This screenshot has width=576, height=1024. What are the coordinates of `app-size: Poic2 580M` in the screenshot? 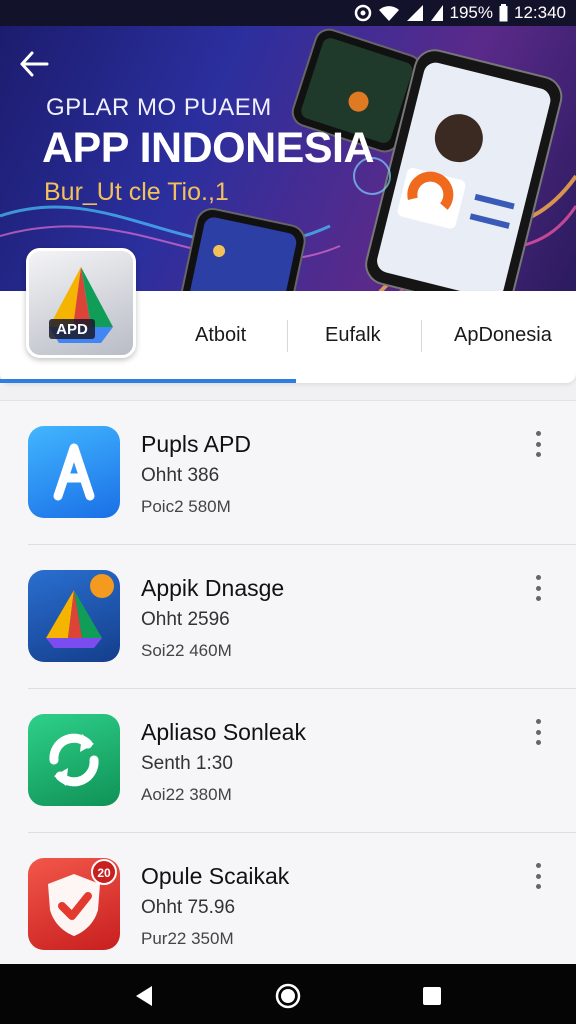 It's located at (186, 506).